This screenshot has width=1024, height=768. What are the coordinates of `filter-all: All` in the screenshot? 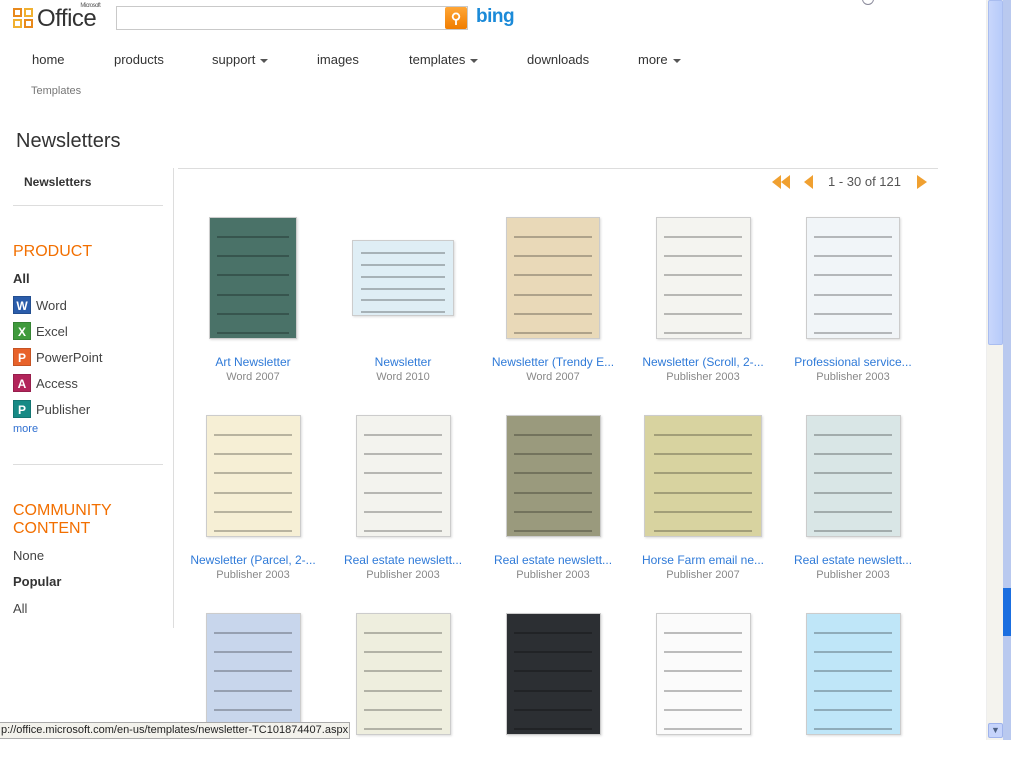 It's located at (20, 608).